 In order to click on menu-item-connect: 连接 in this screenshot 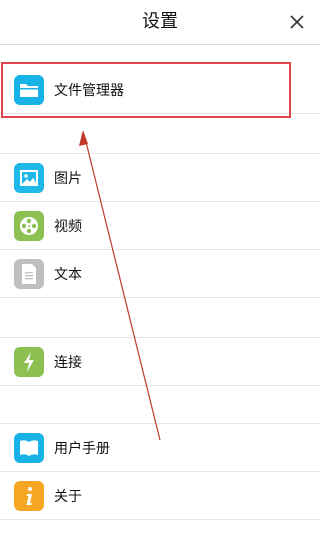, I will do `click(160, 362)`.